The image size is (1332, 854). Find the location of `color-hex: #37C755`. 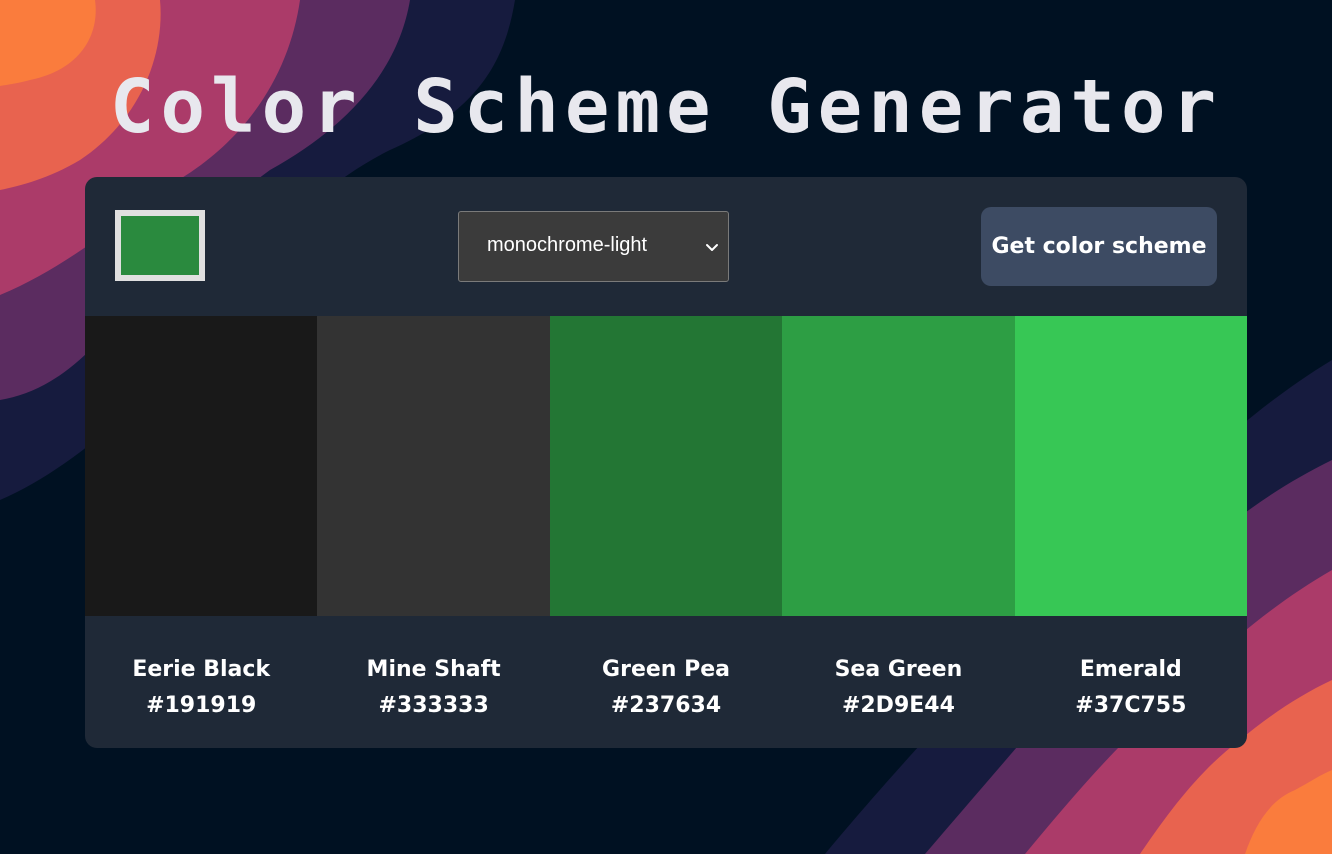

color-hex: #37C755 is located at coordinates (1131, 706).